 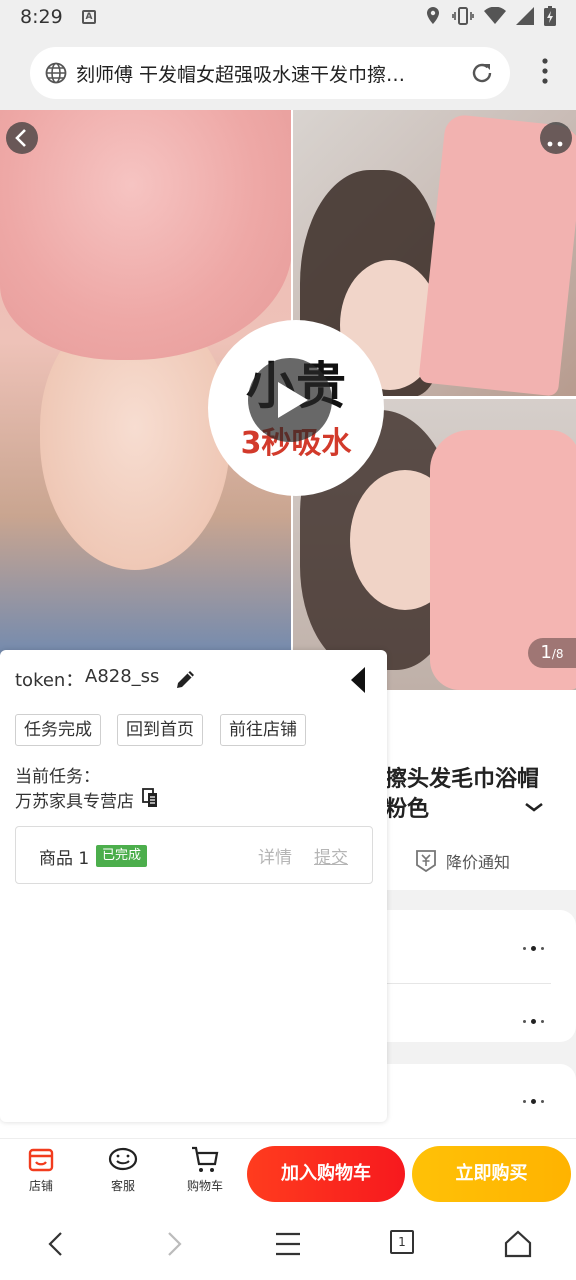 I want to click on battery-charging-icon, so click(x=550, y=16).